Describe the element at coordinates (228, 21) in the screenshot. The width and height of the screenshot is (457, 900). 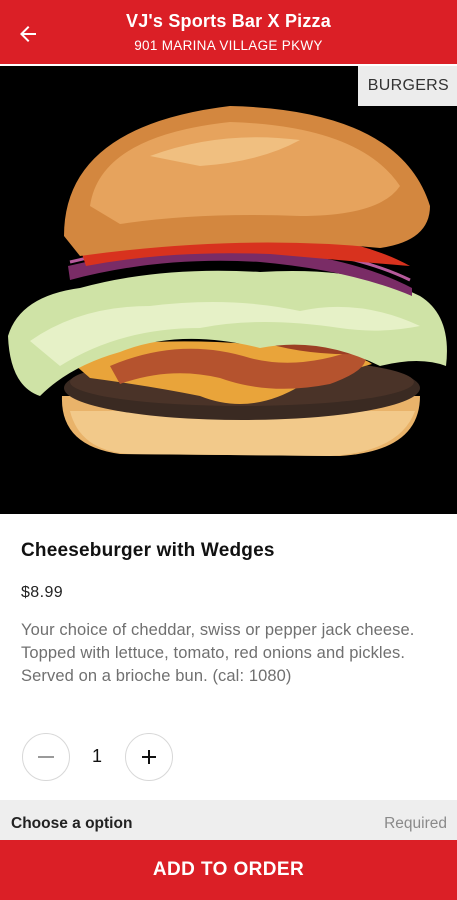
I see `restaurant-name: VJ's Sports Bar X Pizza` at that location.